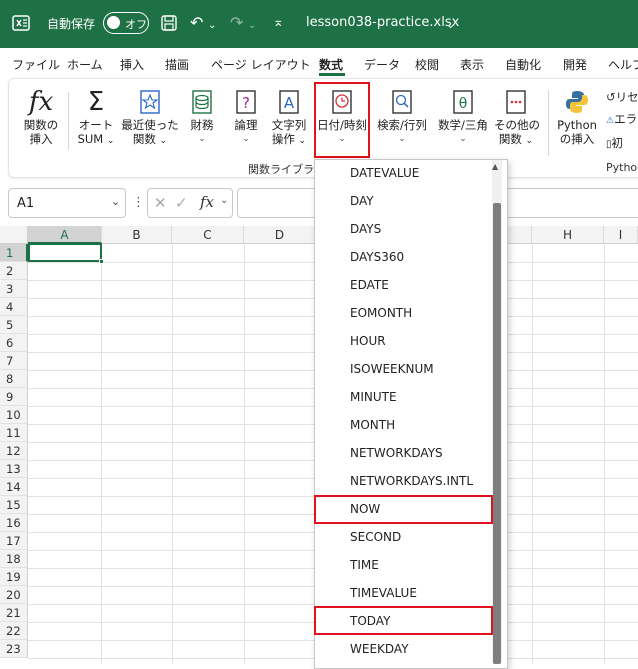 This screenshot has height=669, width=638. What do you see at coordinates (14, 343) in the screenshot?
I see `row-header: 6` at bounding box center [14, 343].